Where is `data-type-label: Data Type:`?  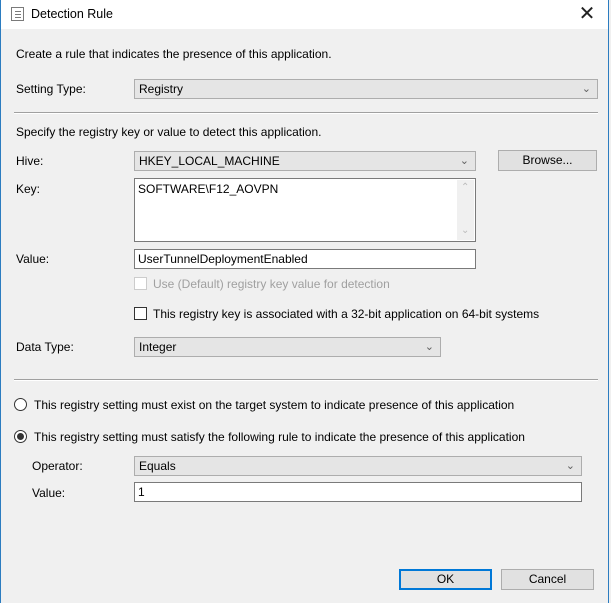
data-type-label: Data Type: is located at coordinates (45, 347).